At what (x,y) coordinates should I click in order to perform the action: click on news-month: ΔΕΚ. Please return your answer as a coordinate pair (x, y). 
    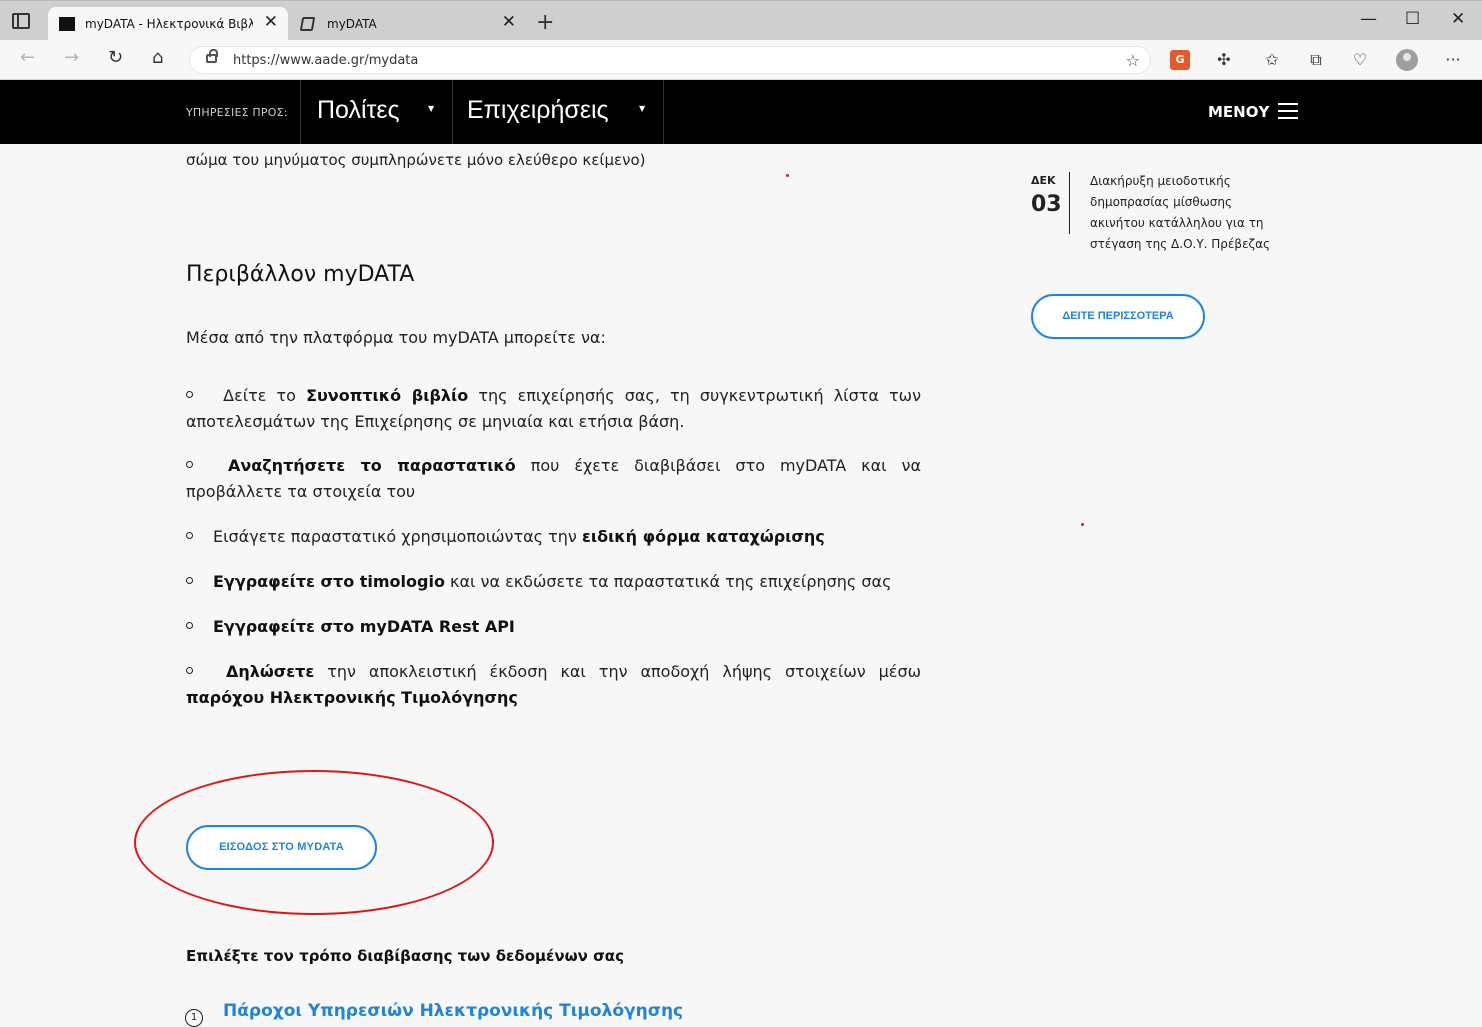
    Looking at the image, I should click on (1043, 180).